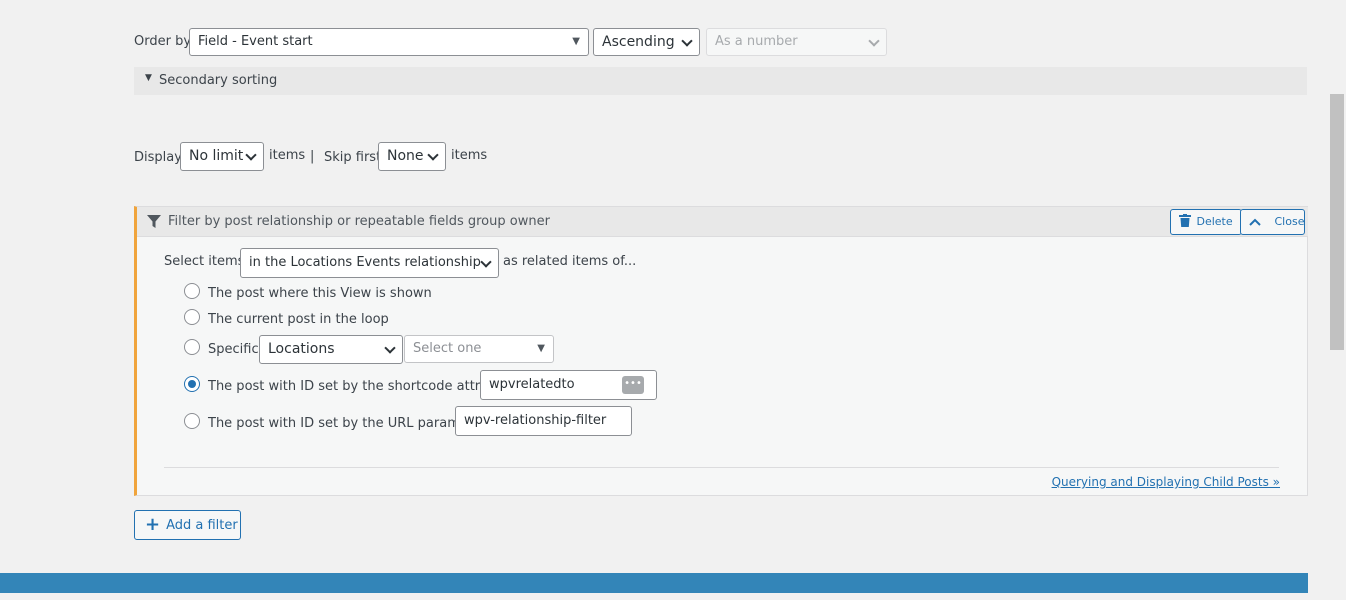 Image resolution: width=1346 pixels, height=600 pixels. What do you see at coordinates (1272, 222) in the screenshot?
I see `close-filter-button: Close` at bounding box center [1272, 222].